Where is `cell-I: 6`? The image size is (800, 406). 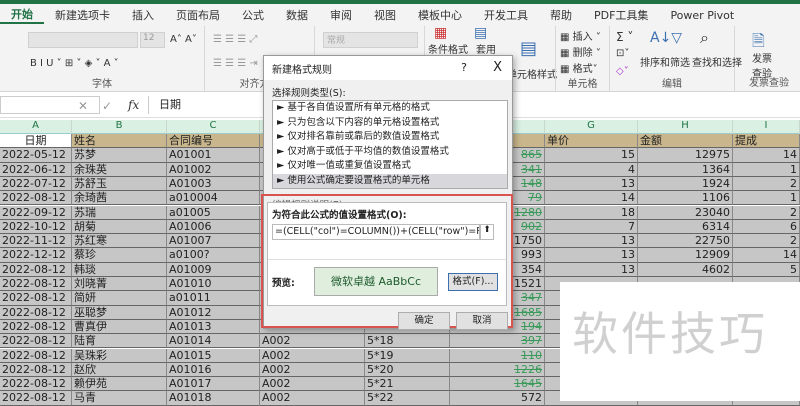
cell-I: 6 is located at coordinates (766, 227).